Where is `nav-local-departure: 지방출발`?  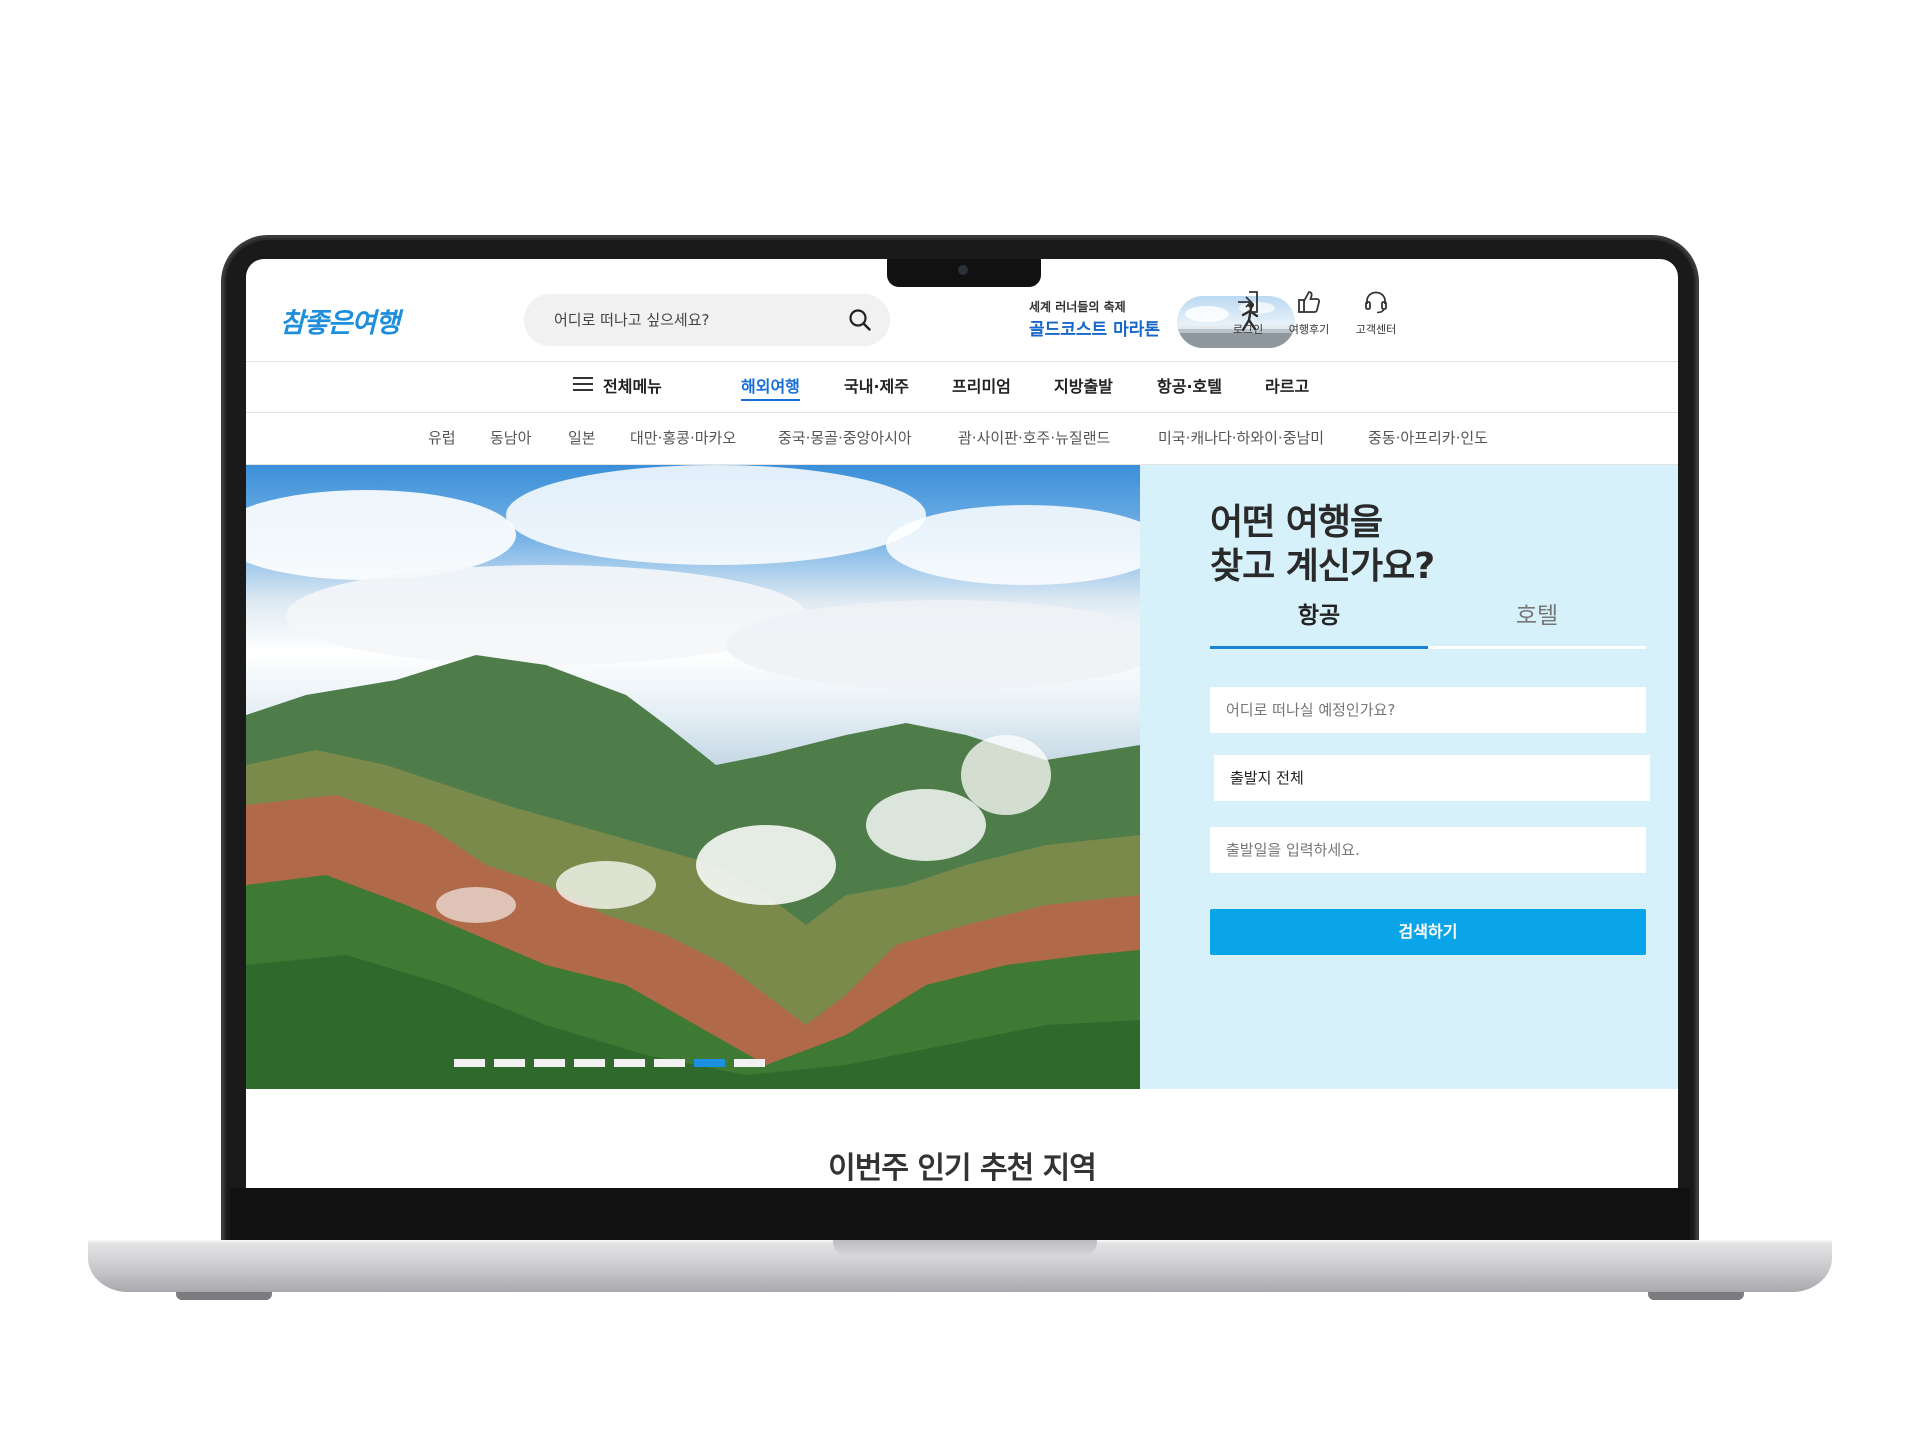 nav-local-departure: 지방출발 is located at coordinates (1083, 387).